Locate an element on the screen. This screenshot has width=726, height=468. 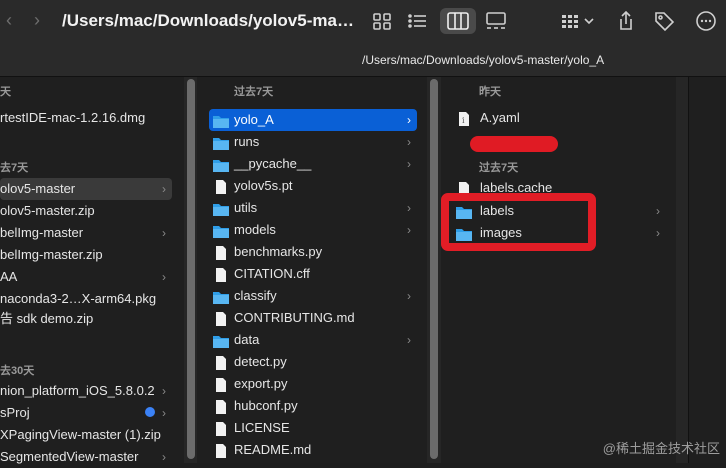
list-item-label: utils is located at coordinates (246, 207).